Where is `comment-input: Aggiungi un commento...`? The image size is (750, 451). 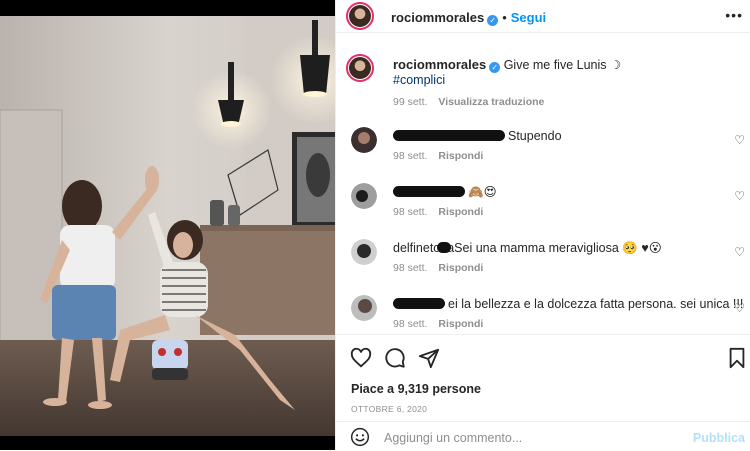 comment-input: Aggiungi un commento... is located at coordinates (453, 438).